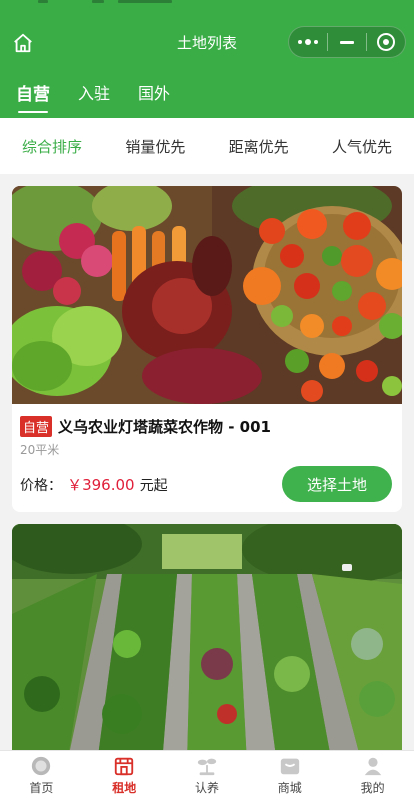  I want to click on select-land-button: 选择土地, so click(337, 484).